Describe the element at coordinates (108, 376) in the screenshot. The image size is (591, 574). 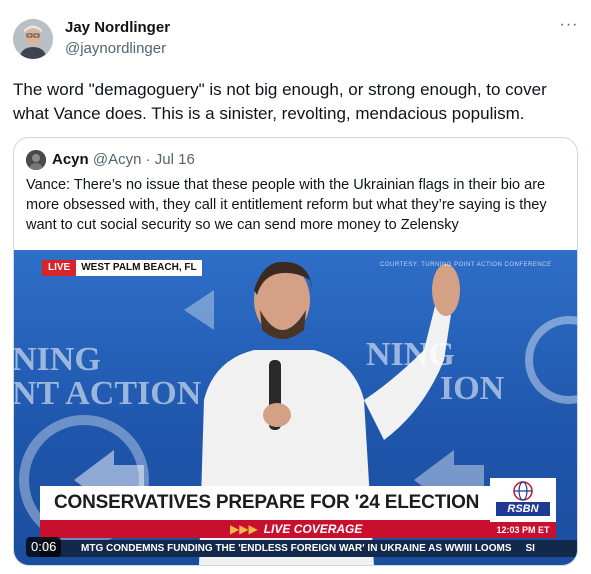
I see `backdrop-text-left: NING NT ACTION` at that location.